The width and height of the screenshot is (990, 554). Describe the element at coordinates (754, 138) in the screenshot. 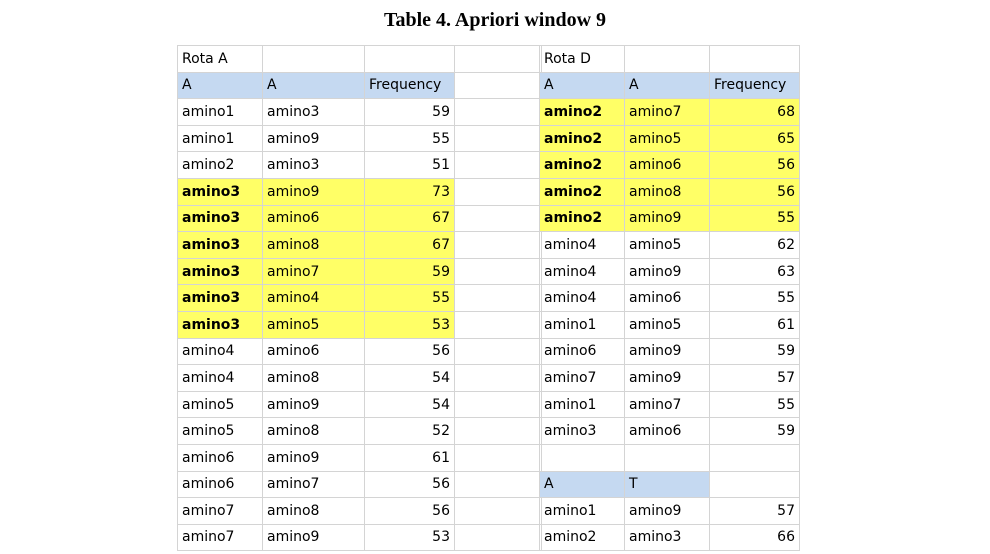

I see `frequency-cell: 65` at that location.